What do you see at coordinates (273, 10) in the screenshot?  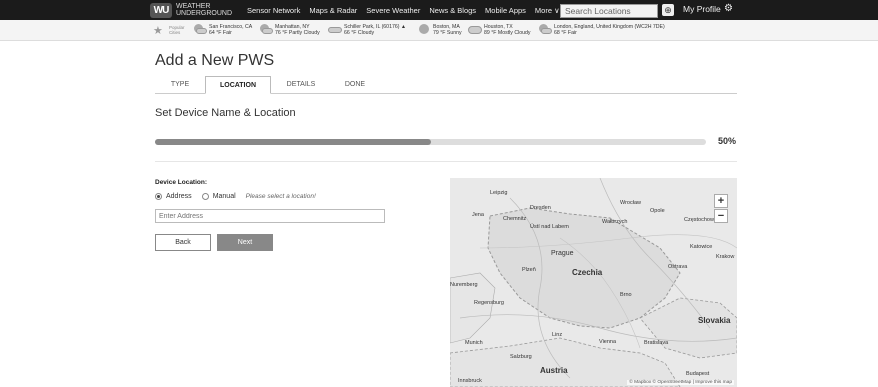 I see `nav-sensor-network: Sensor Network` at bounding box center [273, 10].